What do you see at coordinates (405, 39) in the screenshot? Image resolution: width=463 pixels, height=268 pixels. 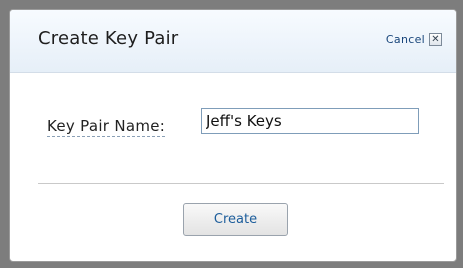 I see `cancel-link: Cancel` at bounding box center [405, 39].